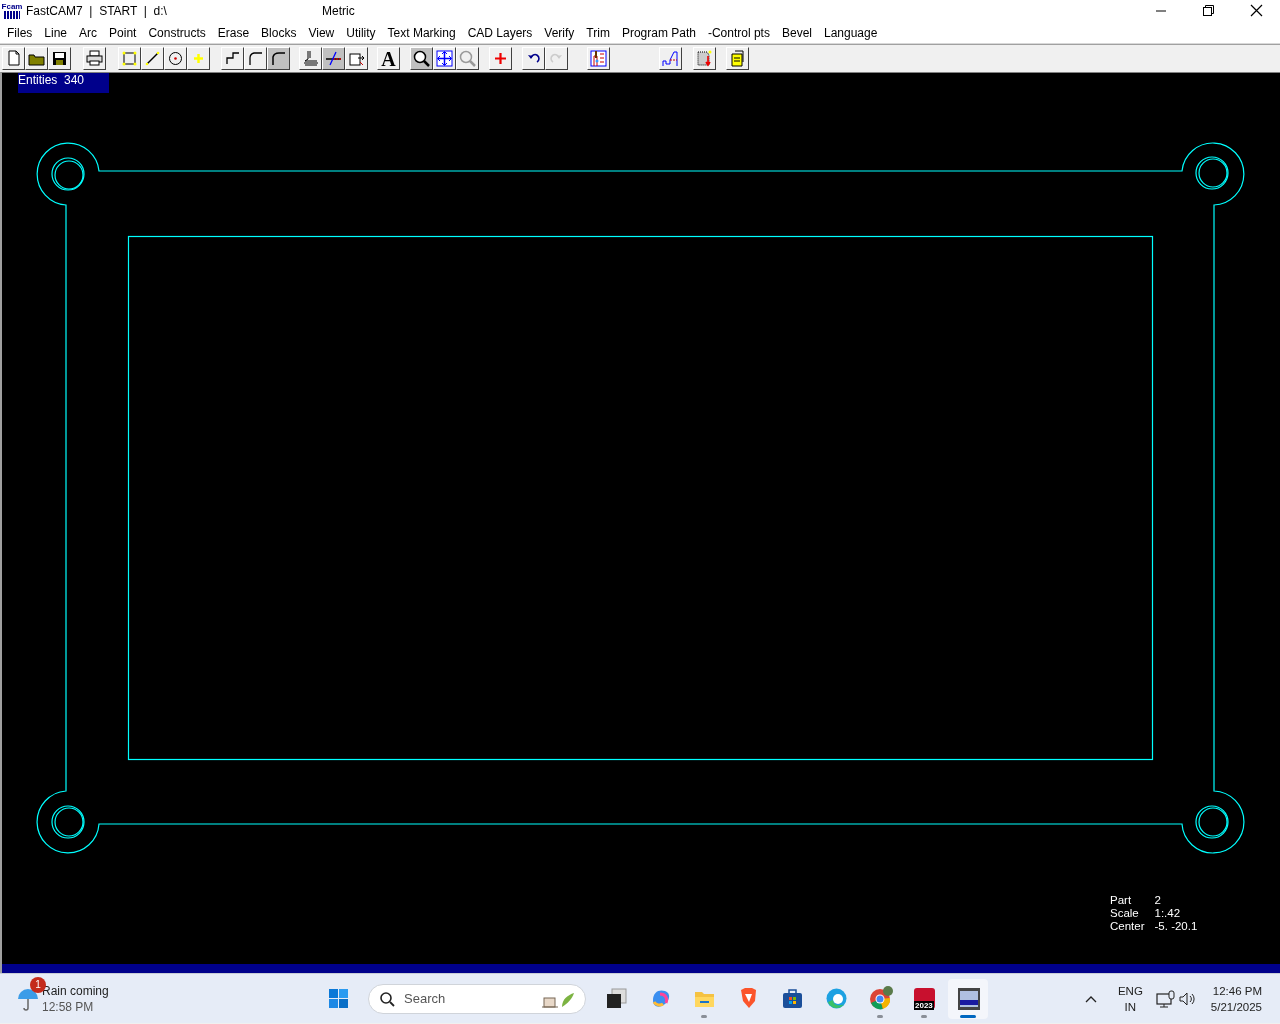 Image resolution: width=1280 pixels, height=1024 pixels. Describe the element at coordinates (559, 32) in the screenshot. I see `menu-item: Verify` at that location.